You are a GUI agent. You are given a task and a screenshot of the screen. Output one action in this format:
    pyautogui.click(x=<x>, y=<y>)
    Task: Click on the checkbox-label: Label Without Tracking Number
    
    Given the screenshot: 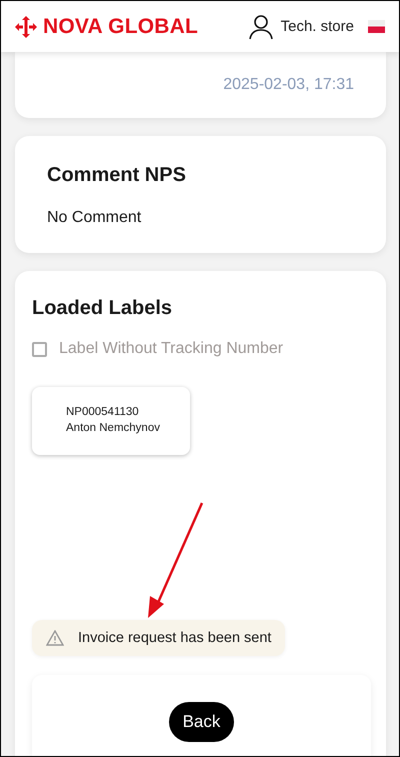 What is the action you would take?
    pyautogui.click(x=171, y=349)
    